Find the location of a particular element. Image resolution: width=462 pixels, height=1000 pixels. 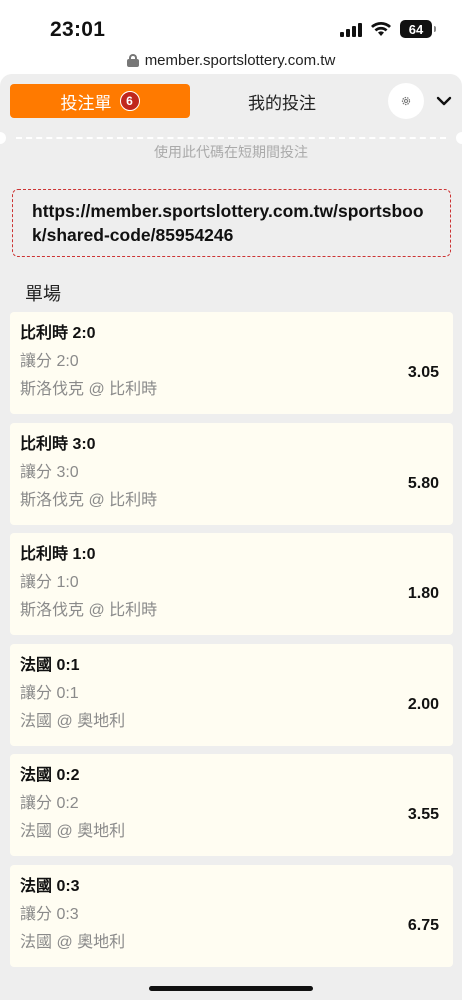

bet-market: 讓分 1:0 is located at coordinates (49, 583).